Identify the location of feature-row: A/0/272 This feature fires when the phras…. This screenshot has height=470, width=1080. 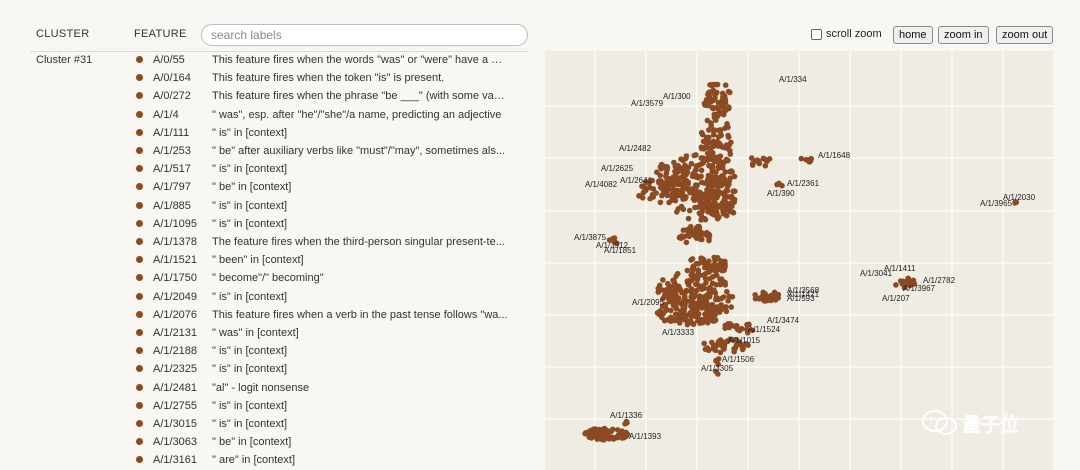
(270, 96).